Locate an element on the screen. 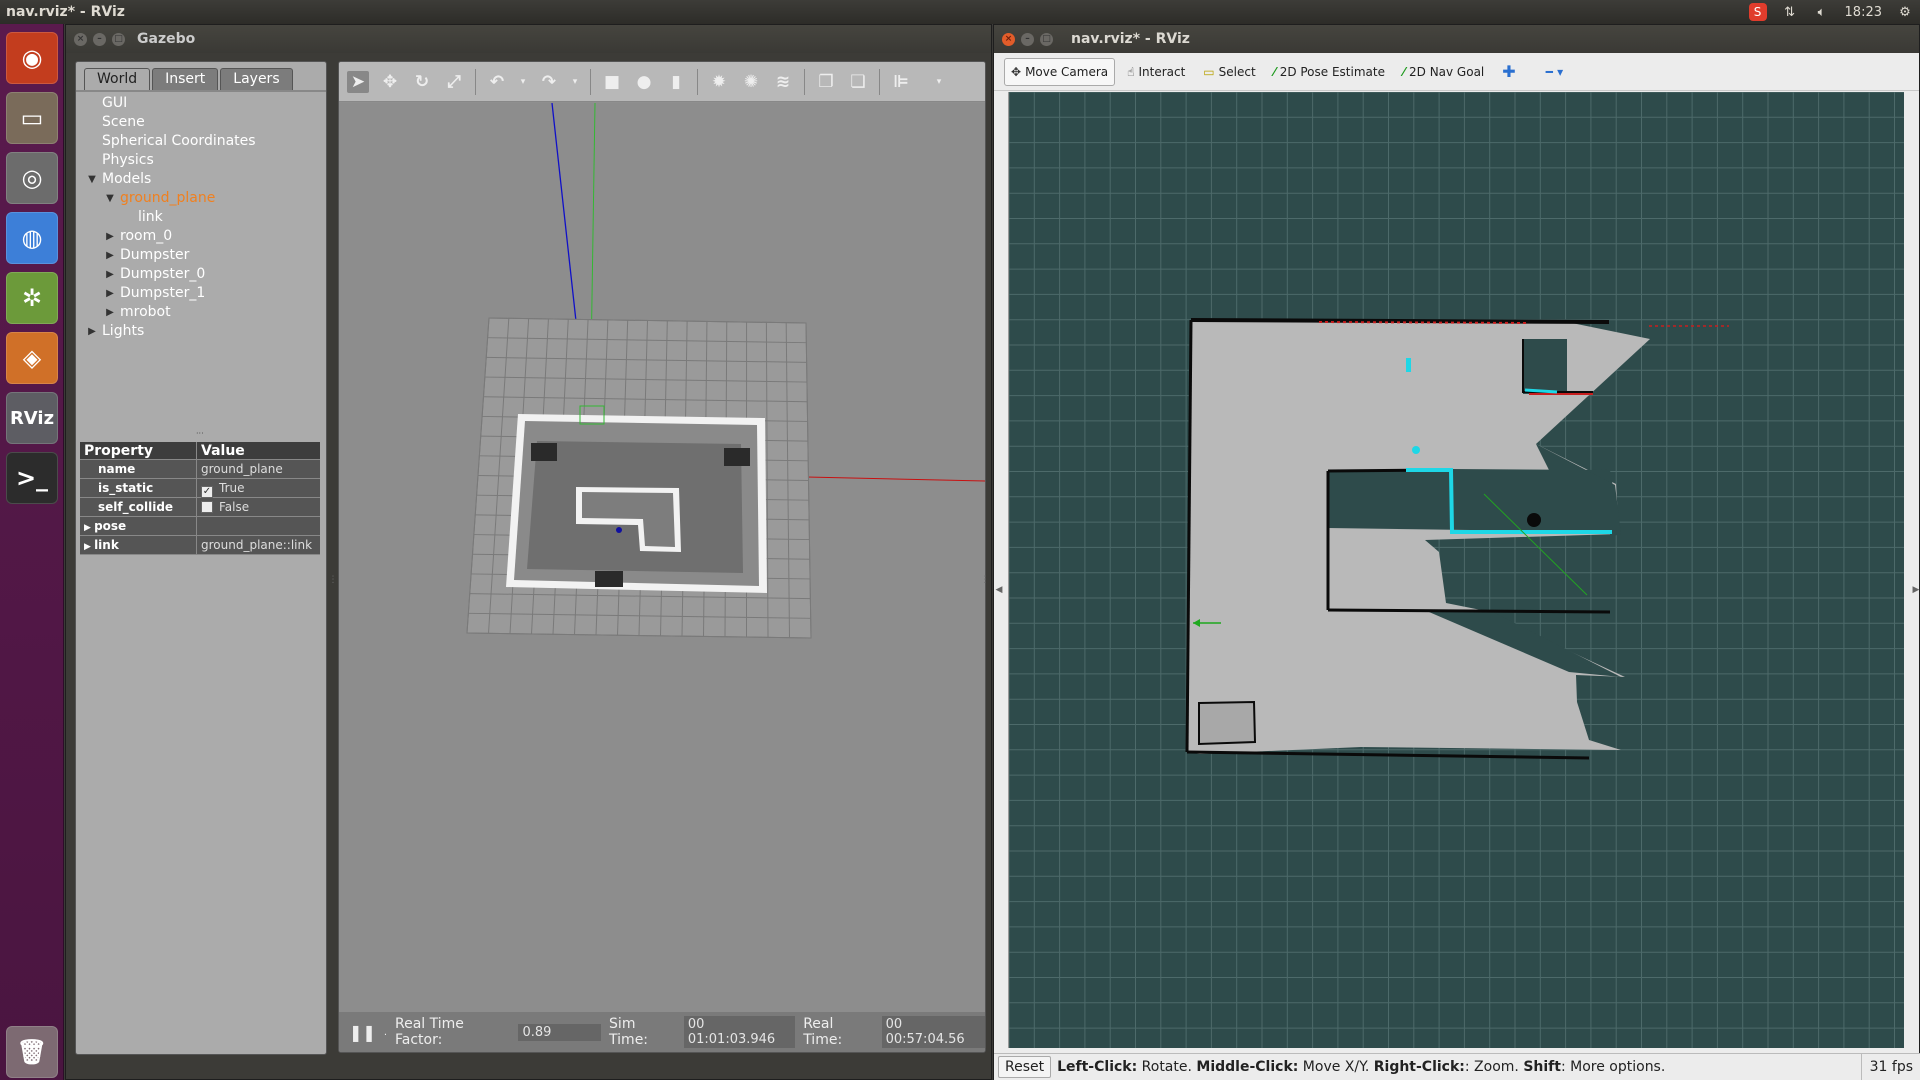 This screenshot has width=1920, height=1080. spot-light-icon: ✺ is located at coordinates (751, 82).